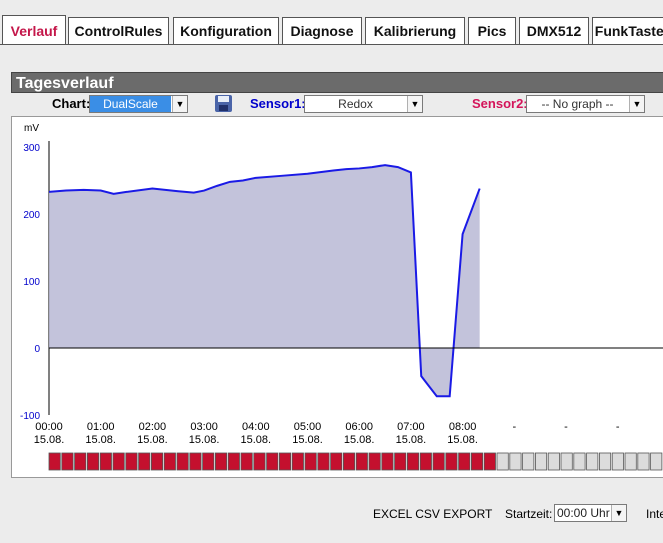 This screenshot has height=543, width=663. Describe the element at coordinates (118, 30) in the screenshot. I see `tab-controlrules: ControlRules` at that location.